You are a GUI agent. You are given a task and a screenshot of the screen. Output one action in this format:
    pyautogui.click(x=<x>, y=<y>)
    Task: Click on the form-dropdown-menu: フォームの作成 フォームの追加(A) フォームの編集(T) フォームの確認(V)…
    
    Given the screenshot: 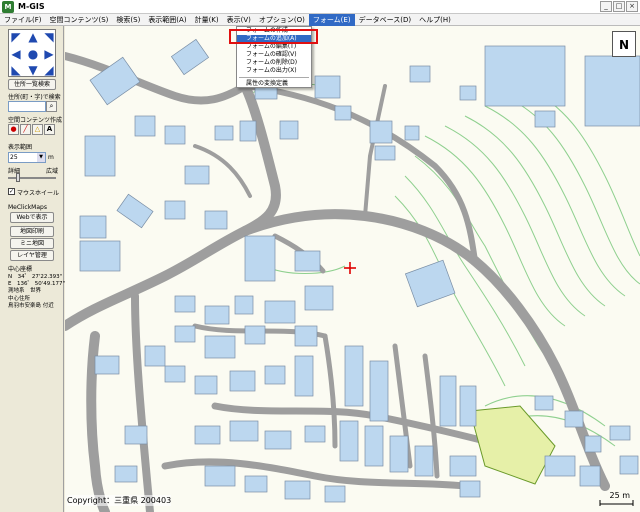 What is the action you would take?
    pyautogui.click(x=274, y=57)
    